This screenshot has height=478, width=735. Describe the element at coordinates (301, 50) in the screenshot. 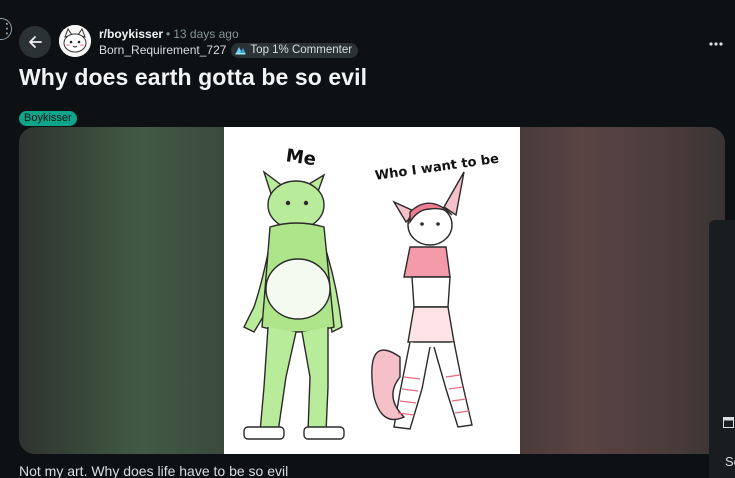

I see `author-badge-label: Top 1% Commenter` at that location.